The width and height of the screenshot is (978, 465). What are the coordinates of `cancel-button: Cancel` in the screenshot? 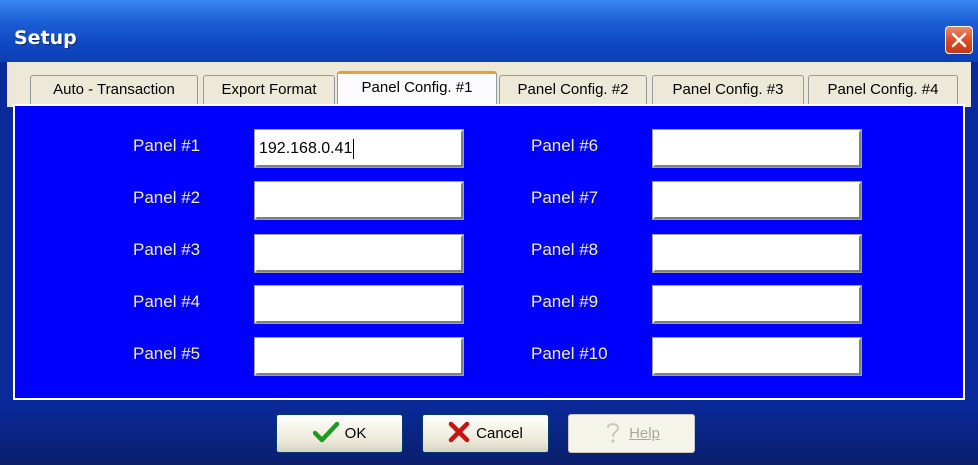 It's located at (485, 433).